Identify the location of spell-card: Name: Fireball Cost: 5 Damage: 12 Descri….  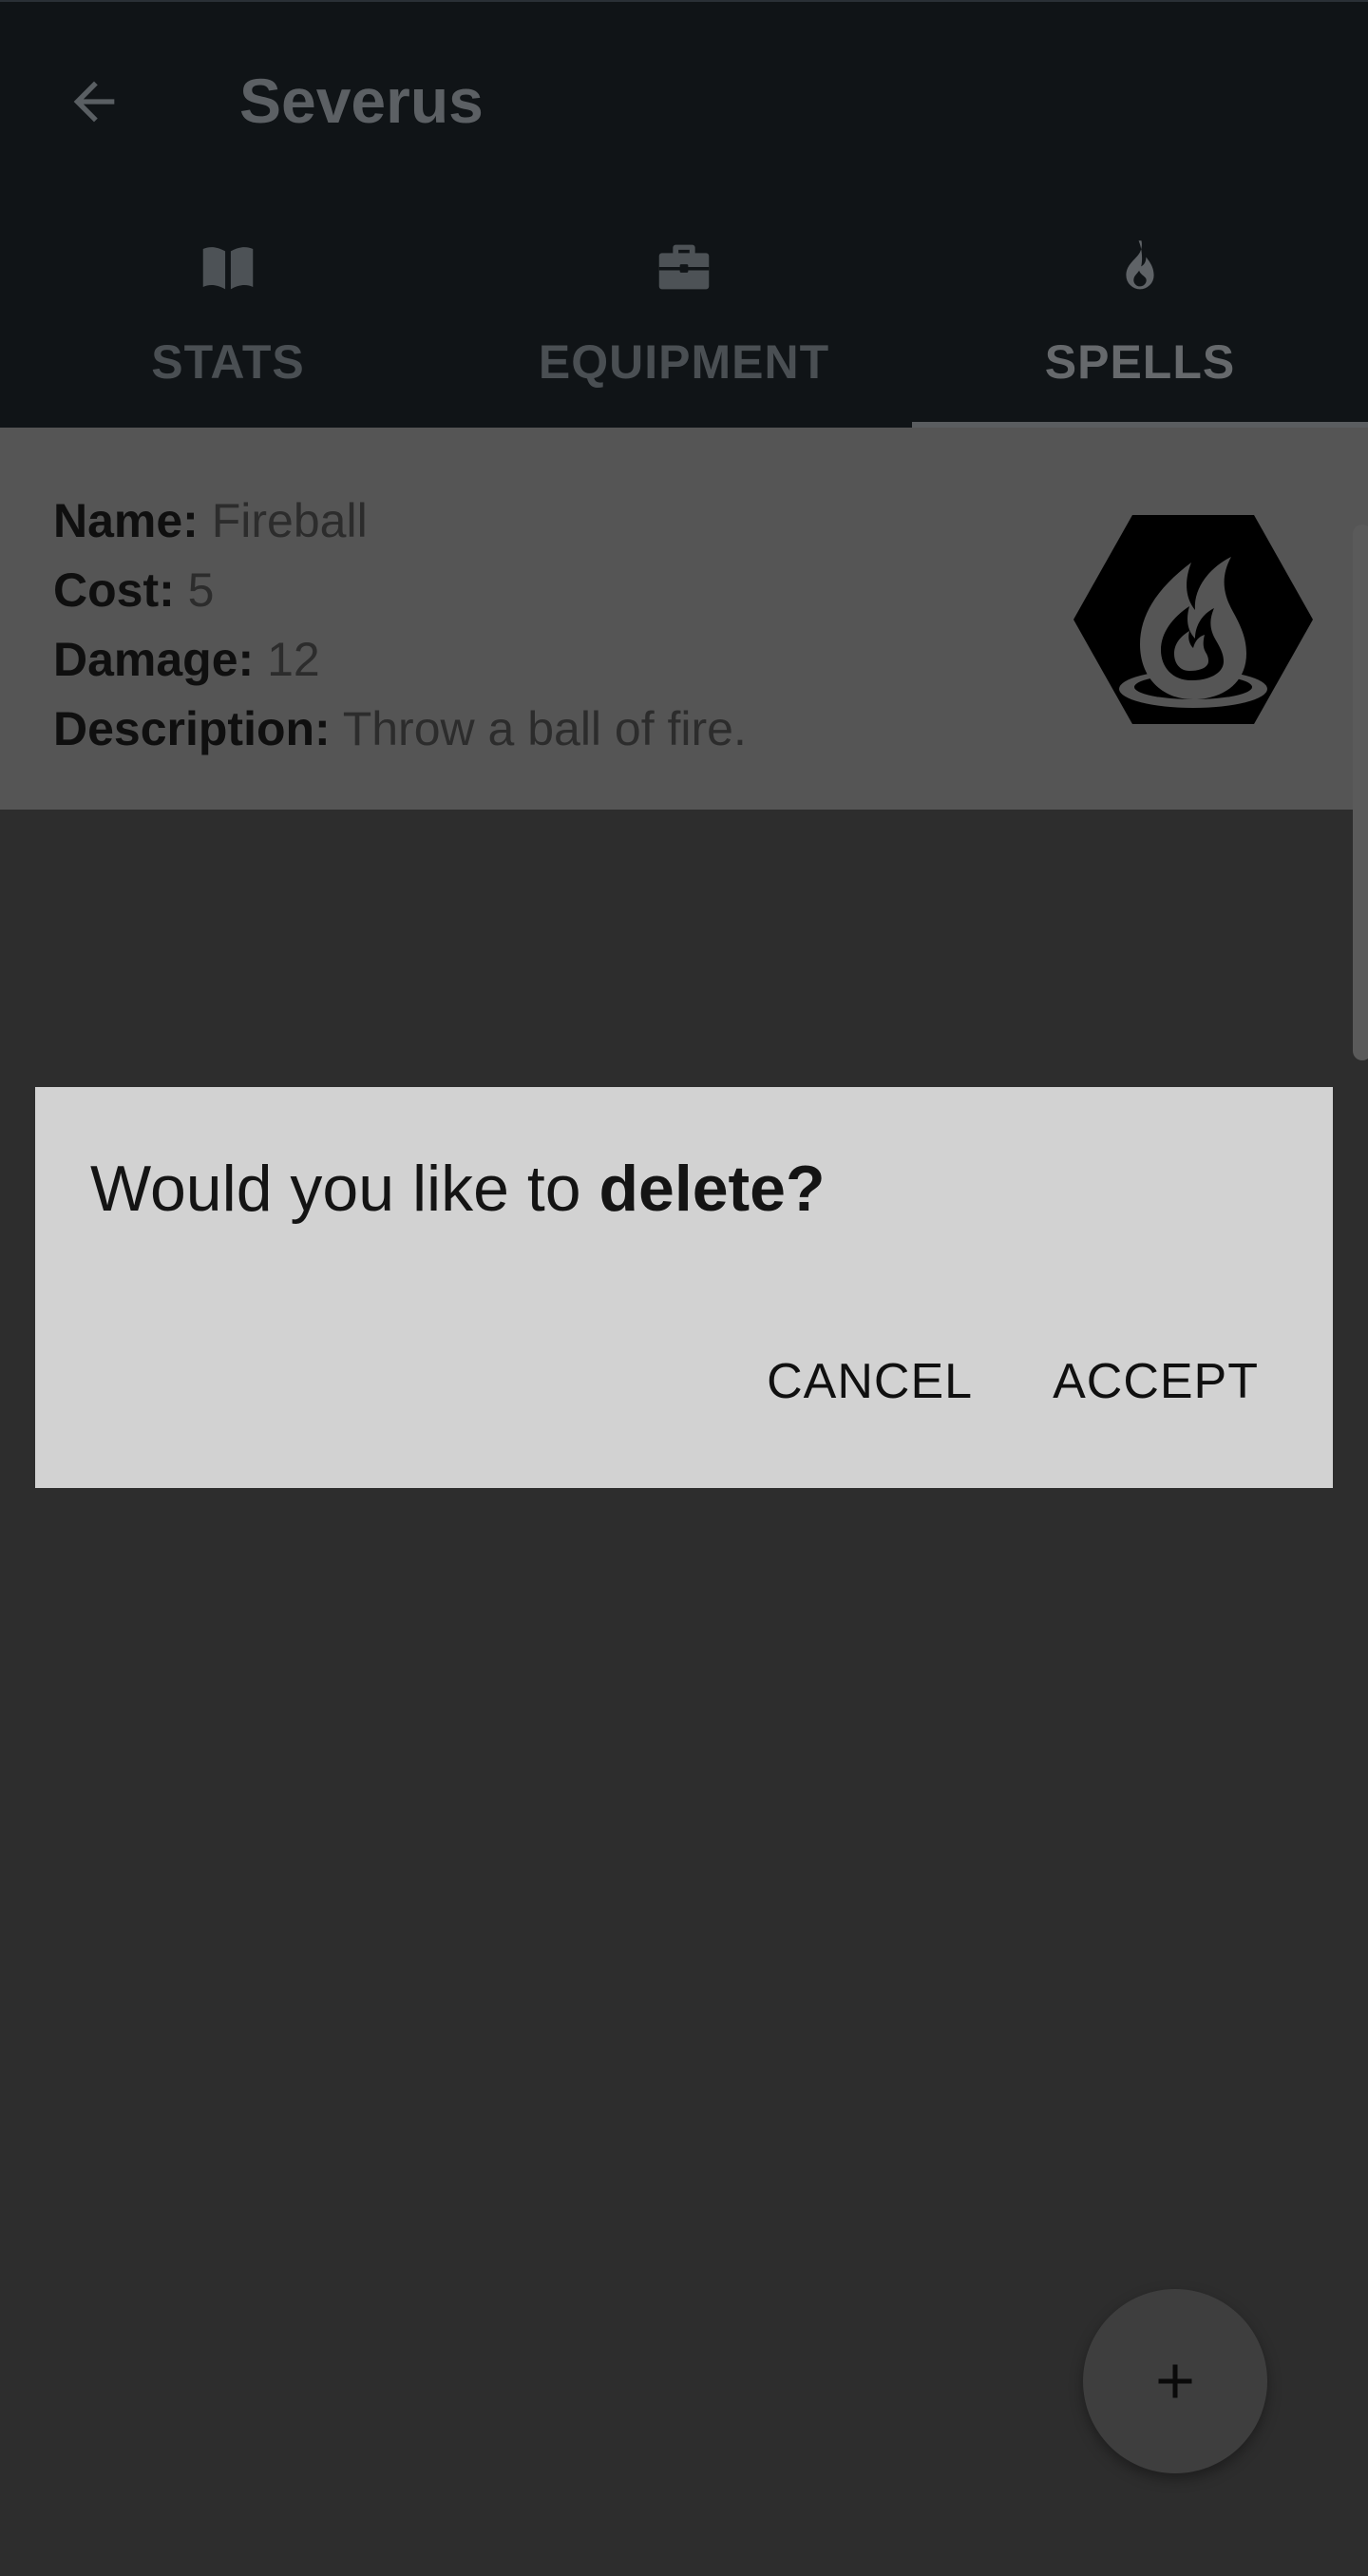
(684, 619).